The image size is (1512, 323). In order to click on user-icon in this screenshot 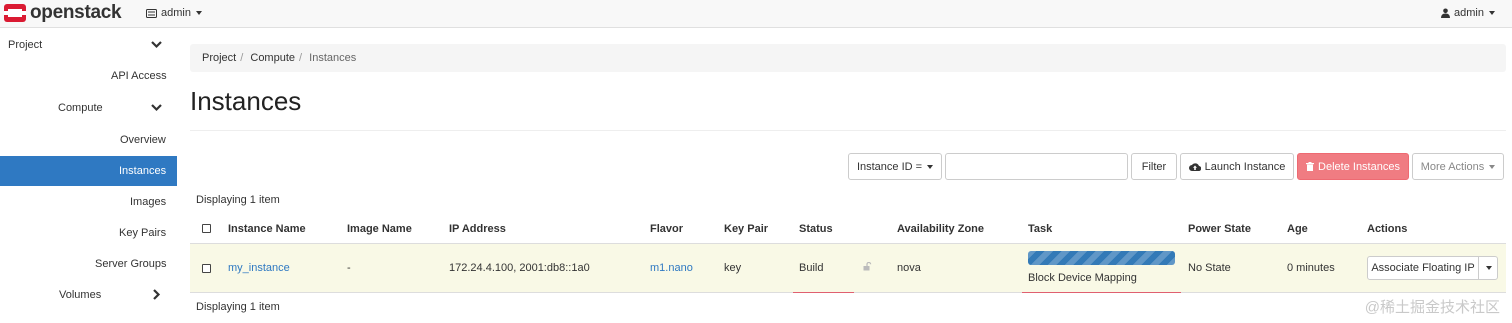, I will do `click(1446, 13)`.